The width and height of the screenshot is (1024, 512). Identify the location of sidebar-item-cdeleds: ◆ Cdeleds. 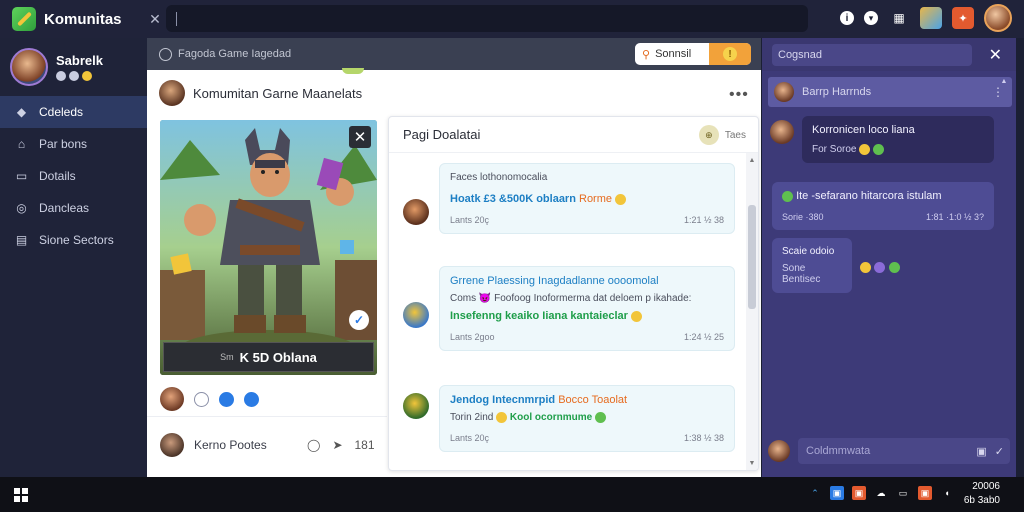
(73, 112).